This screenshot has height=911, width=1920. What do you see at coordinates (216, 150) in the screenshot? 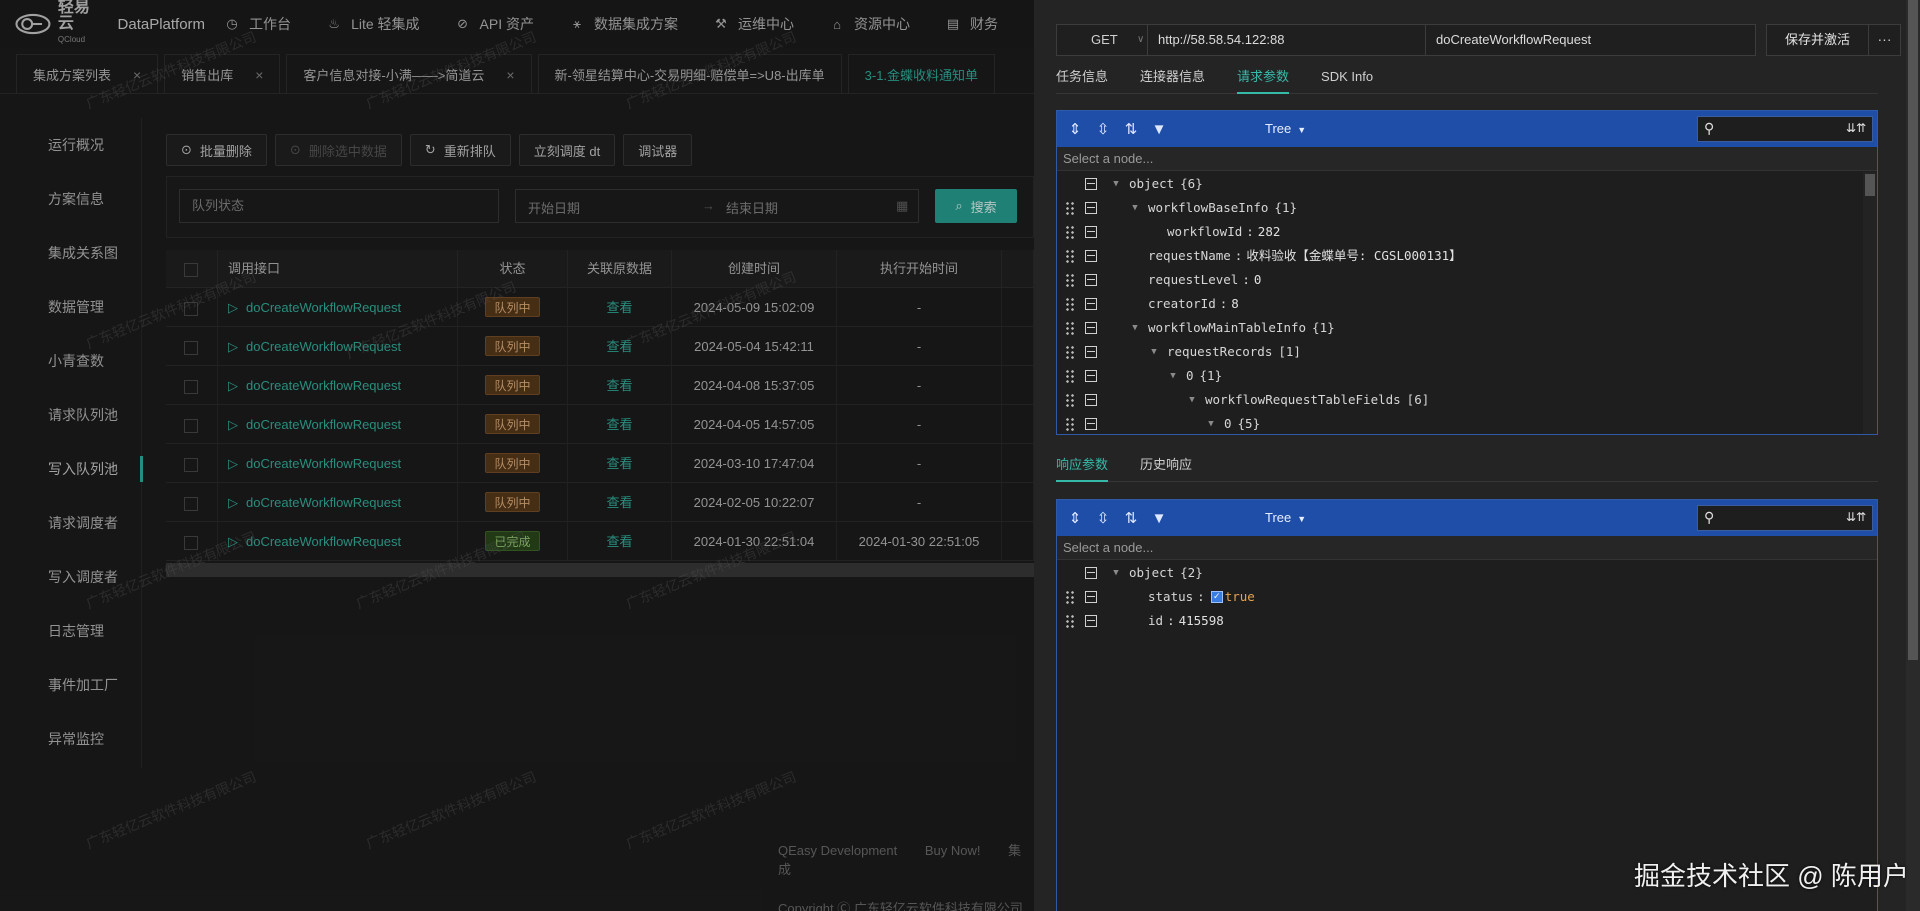
I see `batch-delete-button: ⊙ 批量删除` at bounding box center [216, 150].